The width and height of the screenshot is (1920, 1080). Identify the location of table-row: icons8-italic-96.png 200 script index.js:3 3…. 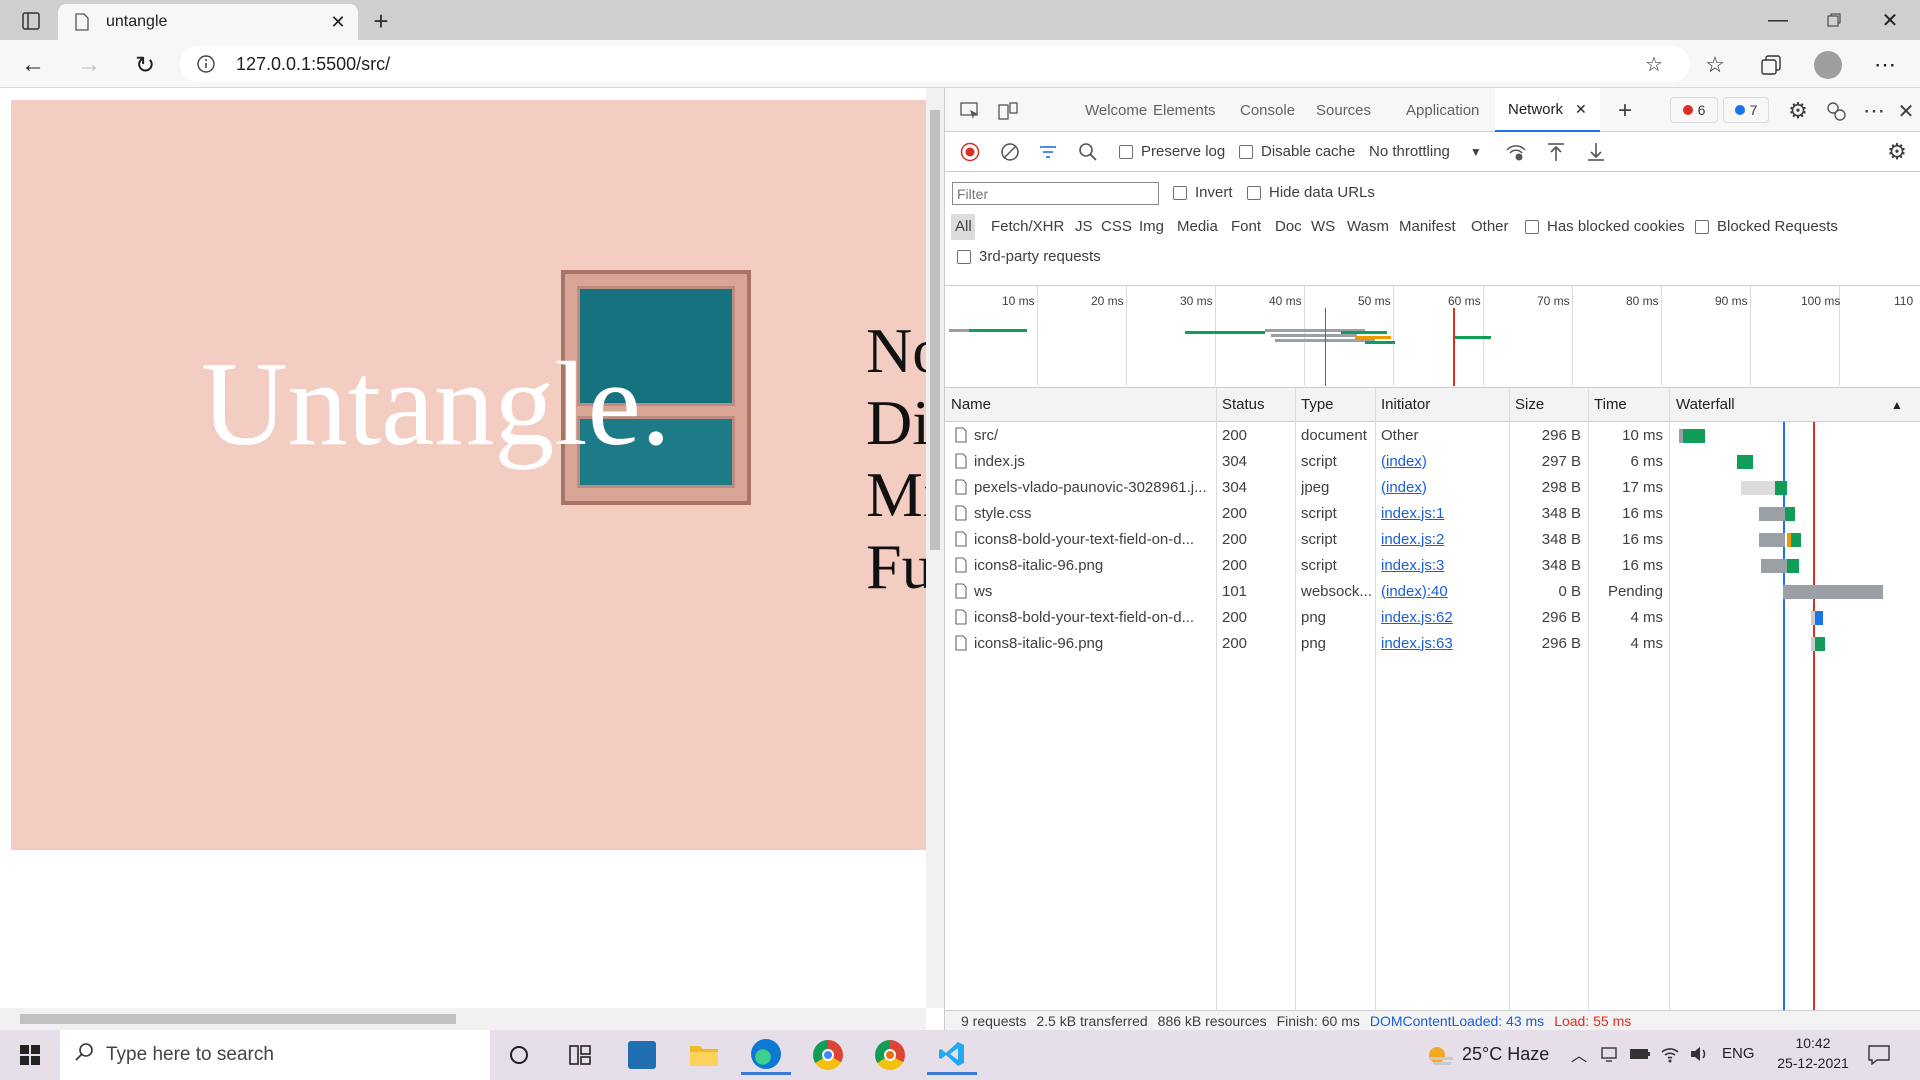
(1432, 565).